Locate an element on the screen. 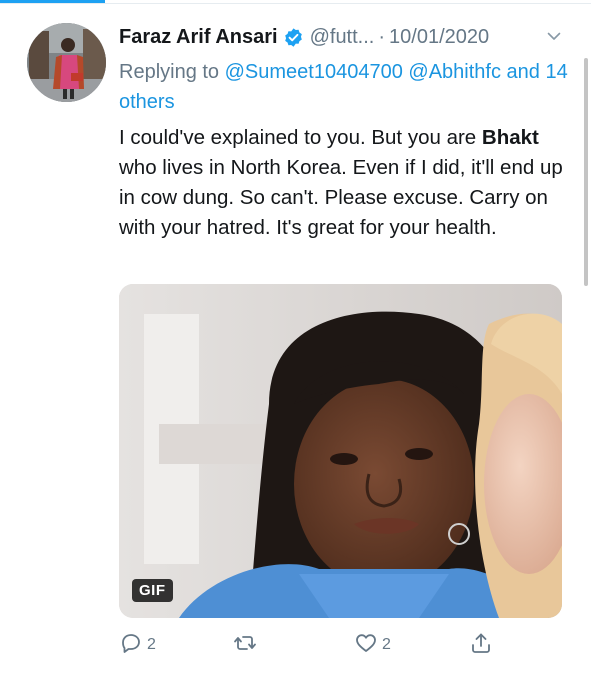 This screenshot has width=591, height=675. reply-button: 2 is located at coordinates (137, 645).